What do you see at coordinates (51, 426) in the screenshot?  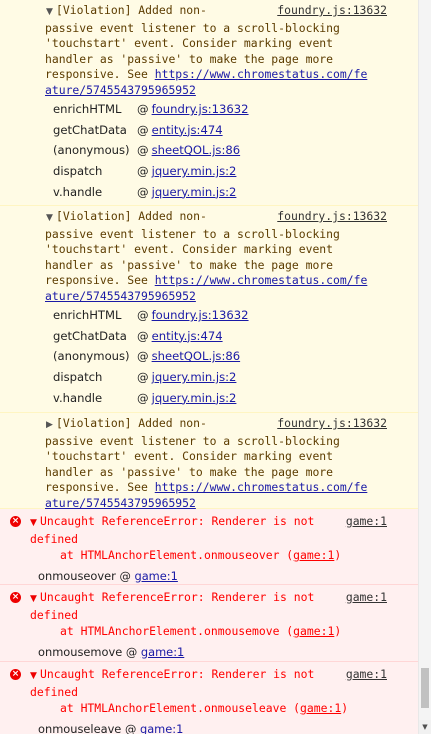 I see `collapsed-toggle-icon: ▶` at bounding box center [51, 426].